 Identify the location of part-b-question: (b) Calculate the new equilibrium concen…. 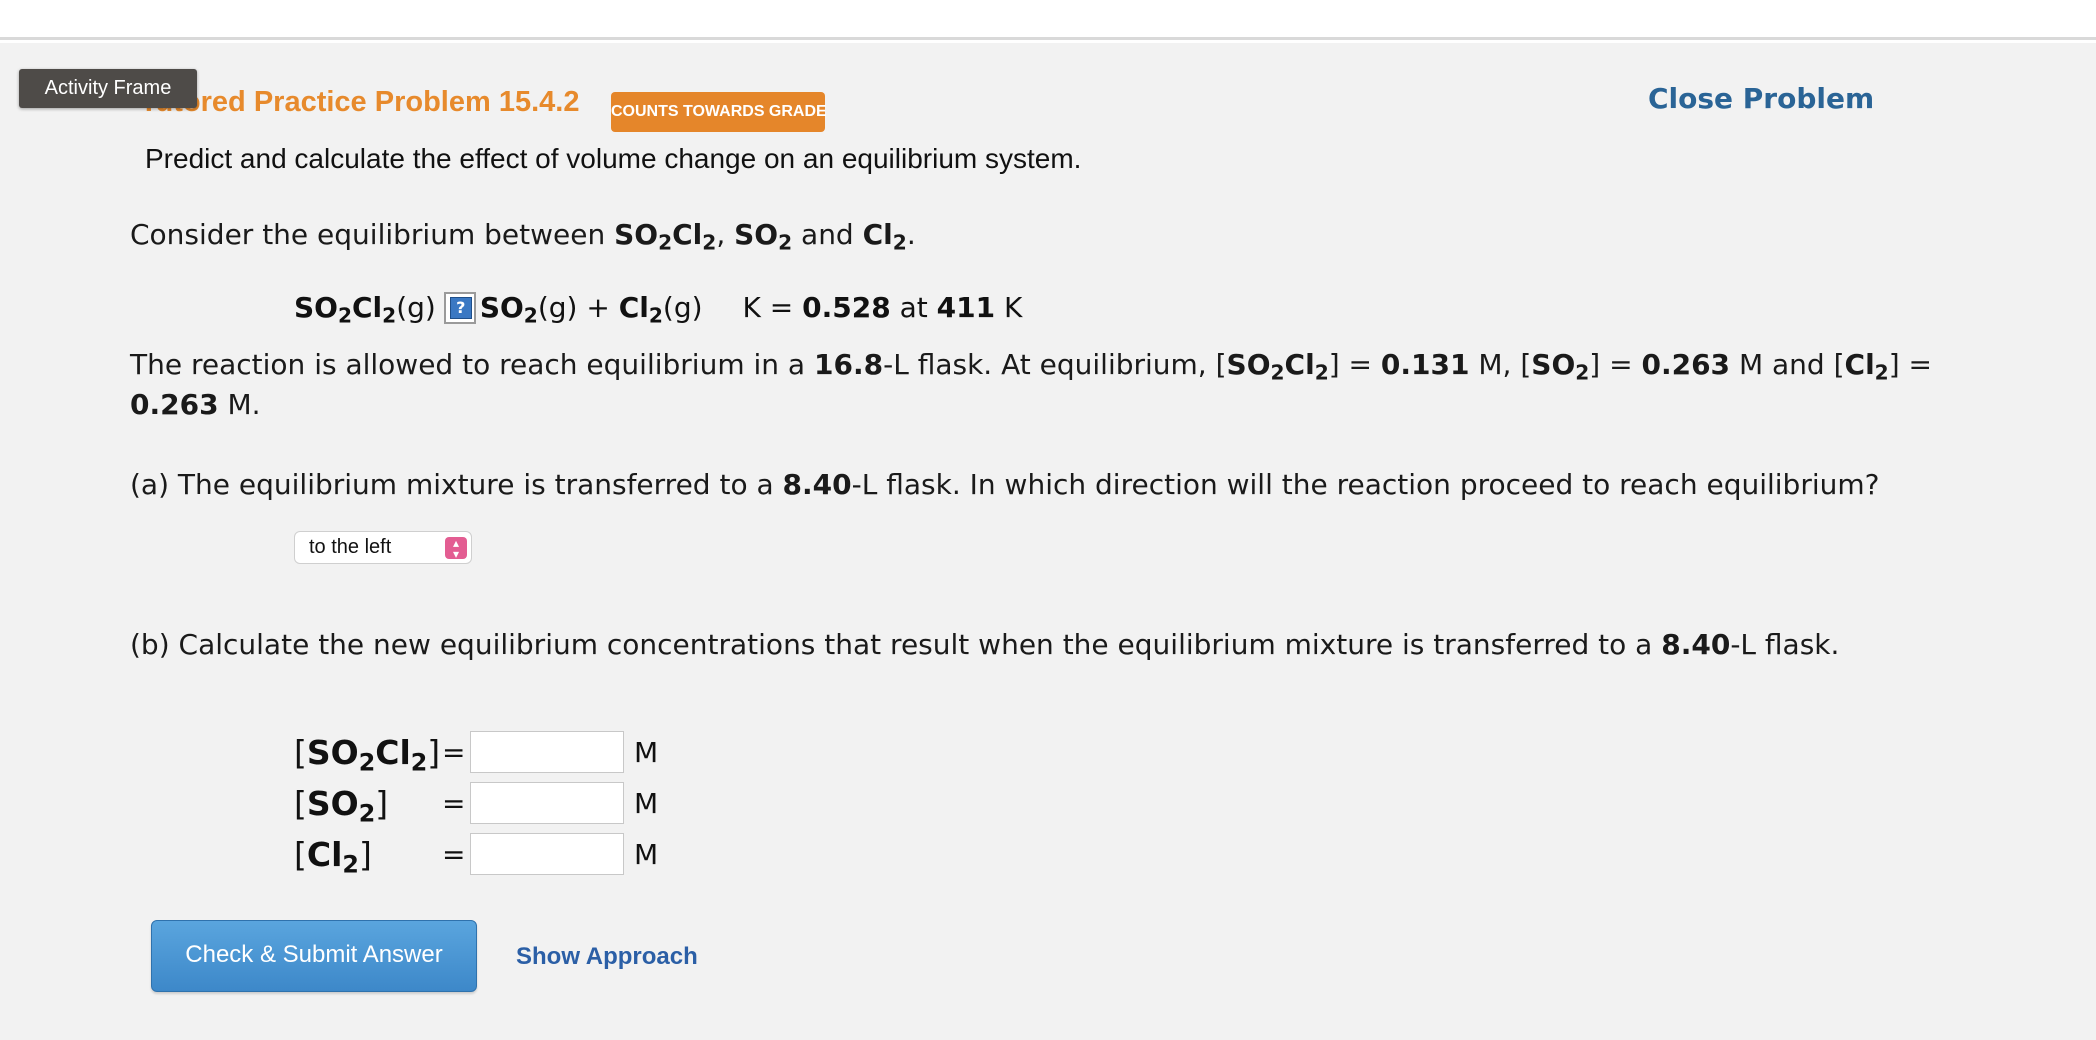
(985, 644).